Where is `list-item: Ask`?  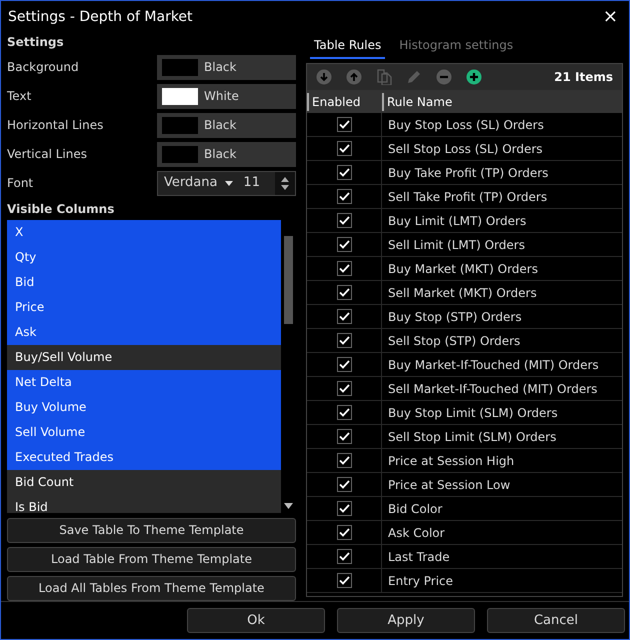
list-item: Ask is located at coordinates (144, 332).